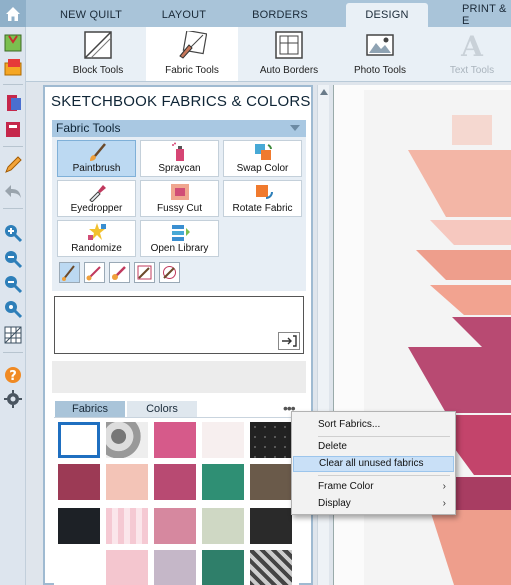 This screenshot has width=511, height=585. I want to click on block-tools-label: Block Tools, so click(98, 70).